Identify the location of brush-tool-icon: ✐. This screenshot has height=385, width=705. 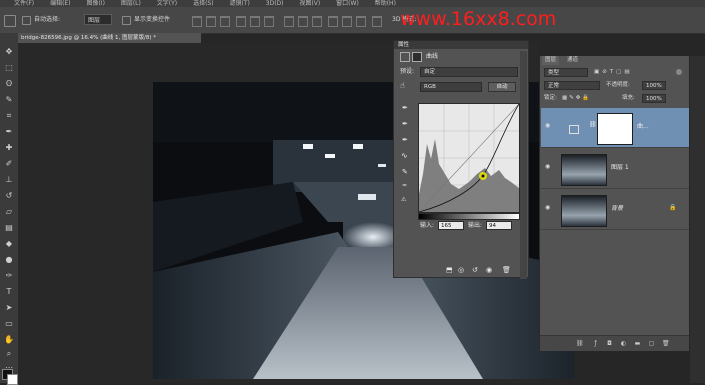
(9, 164).